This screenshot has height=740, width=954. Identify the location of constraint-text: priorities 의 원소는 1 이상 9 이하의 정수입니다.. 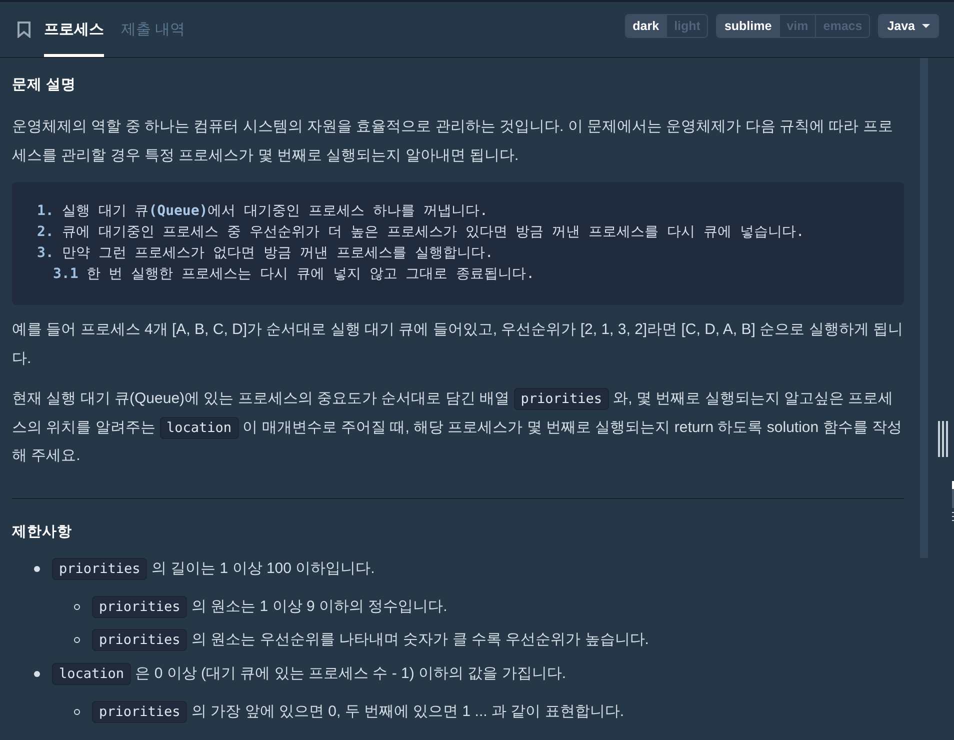
(270, 606).